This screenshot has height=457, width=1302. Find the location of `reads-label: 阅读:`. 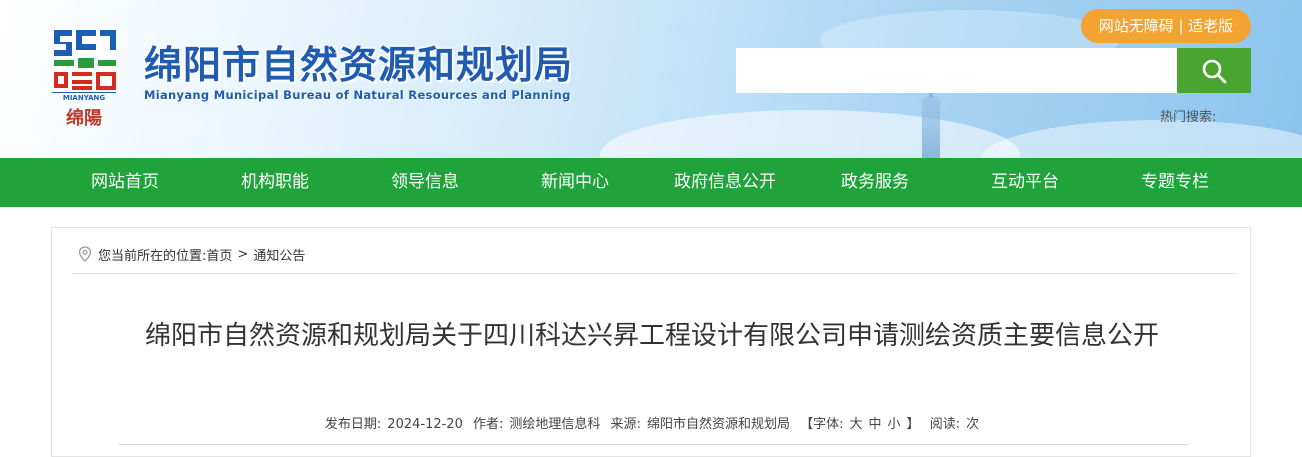

reads-label: 阅读: is located at coordinates (945, 424).